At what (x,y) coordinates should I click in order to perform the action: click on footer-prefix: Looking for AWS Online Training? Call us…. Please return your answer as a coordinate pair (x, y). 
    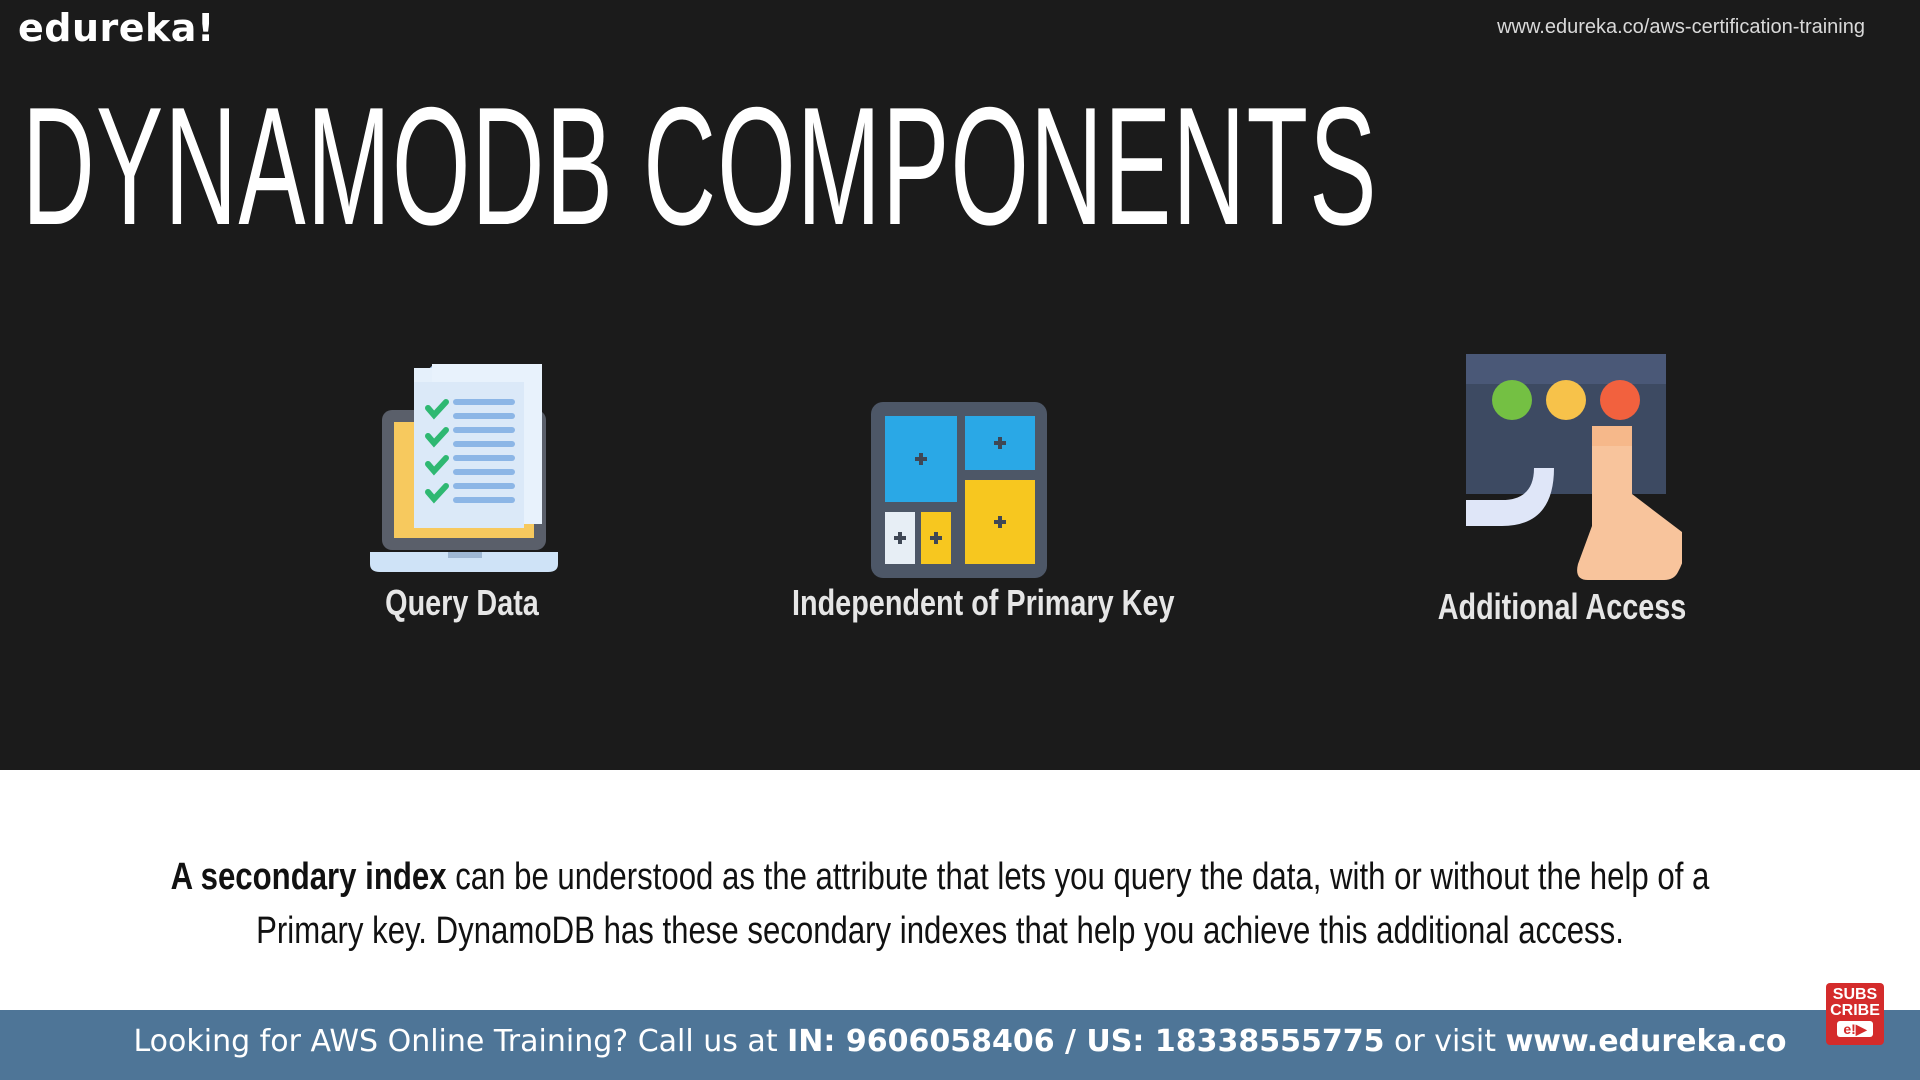
    Looking at the image, I should click on (460, 1041).